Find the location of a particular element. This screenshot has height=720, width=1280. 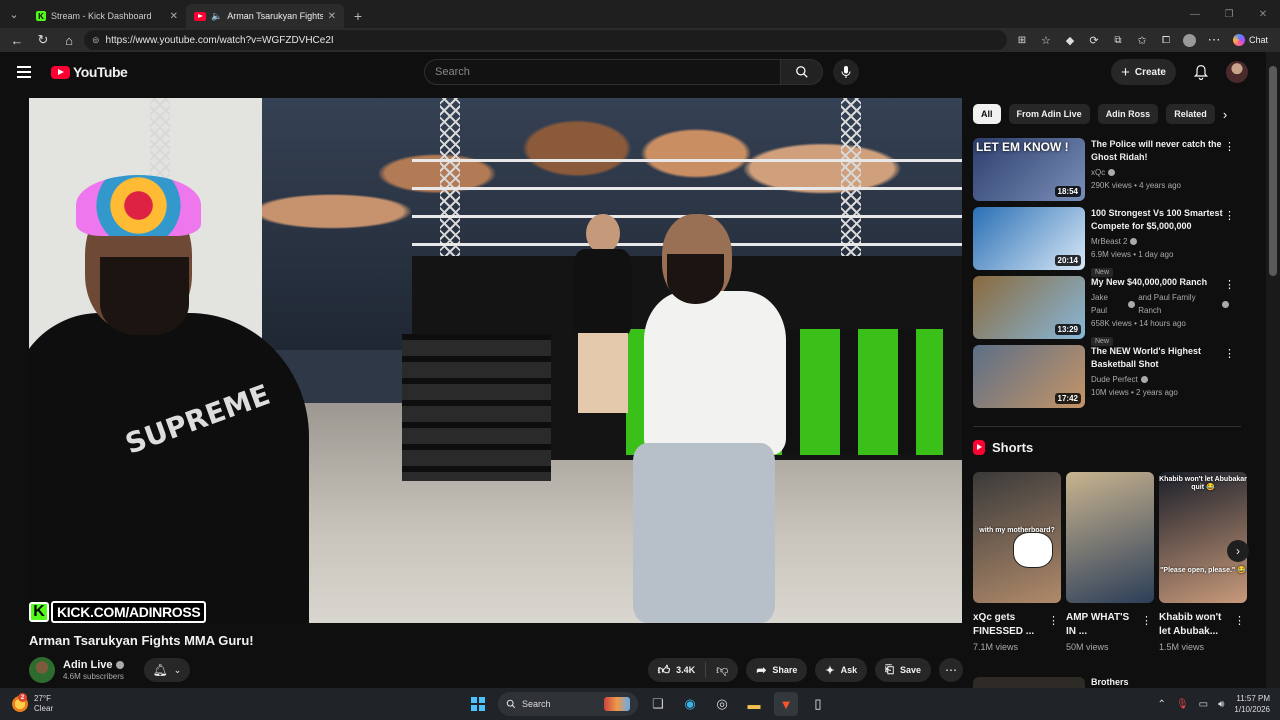

clock: 11:57 PM 1/10/2026 is located at coordinates (1252, 704).